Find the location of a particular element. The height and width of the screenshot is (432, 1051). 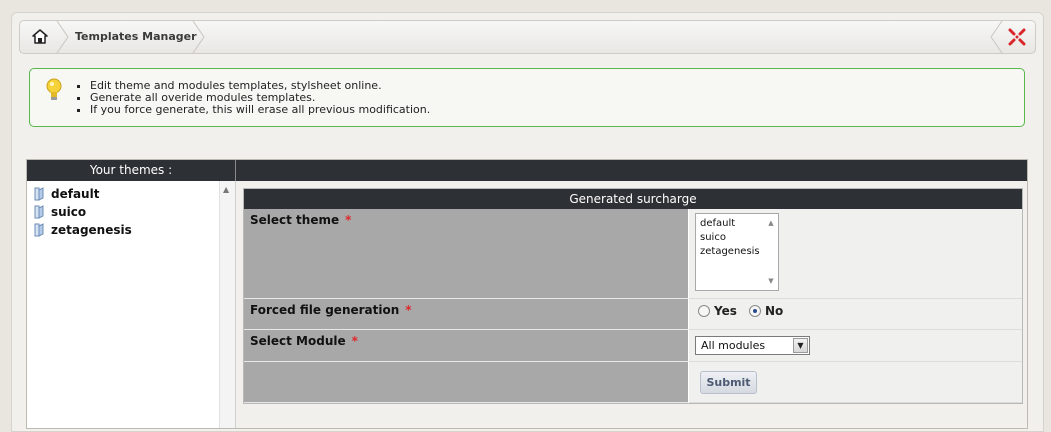

theme-listbox: default suico zetagenesis ▲ ▼ is located at coordinates (737, 252).